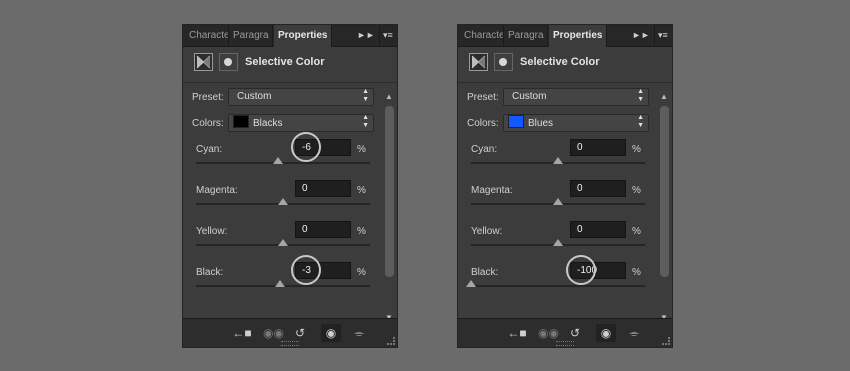 Image resolution: width=850 pixels, height=371 pixels. I want to click on colors-dropdown: Blues ▲ ▼, so click(576, 123).